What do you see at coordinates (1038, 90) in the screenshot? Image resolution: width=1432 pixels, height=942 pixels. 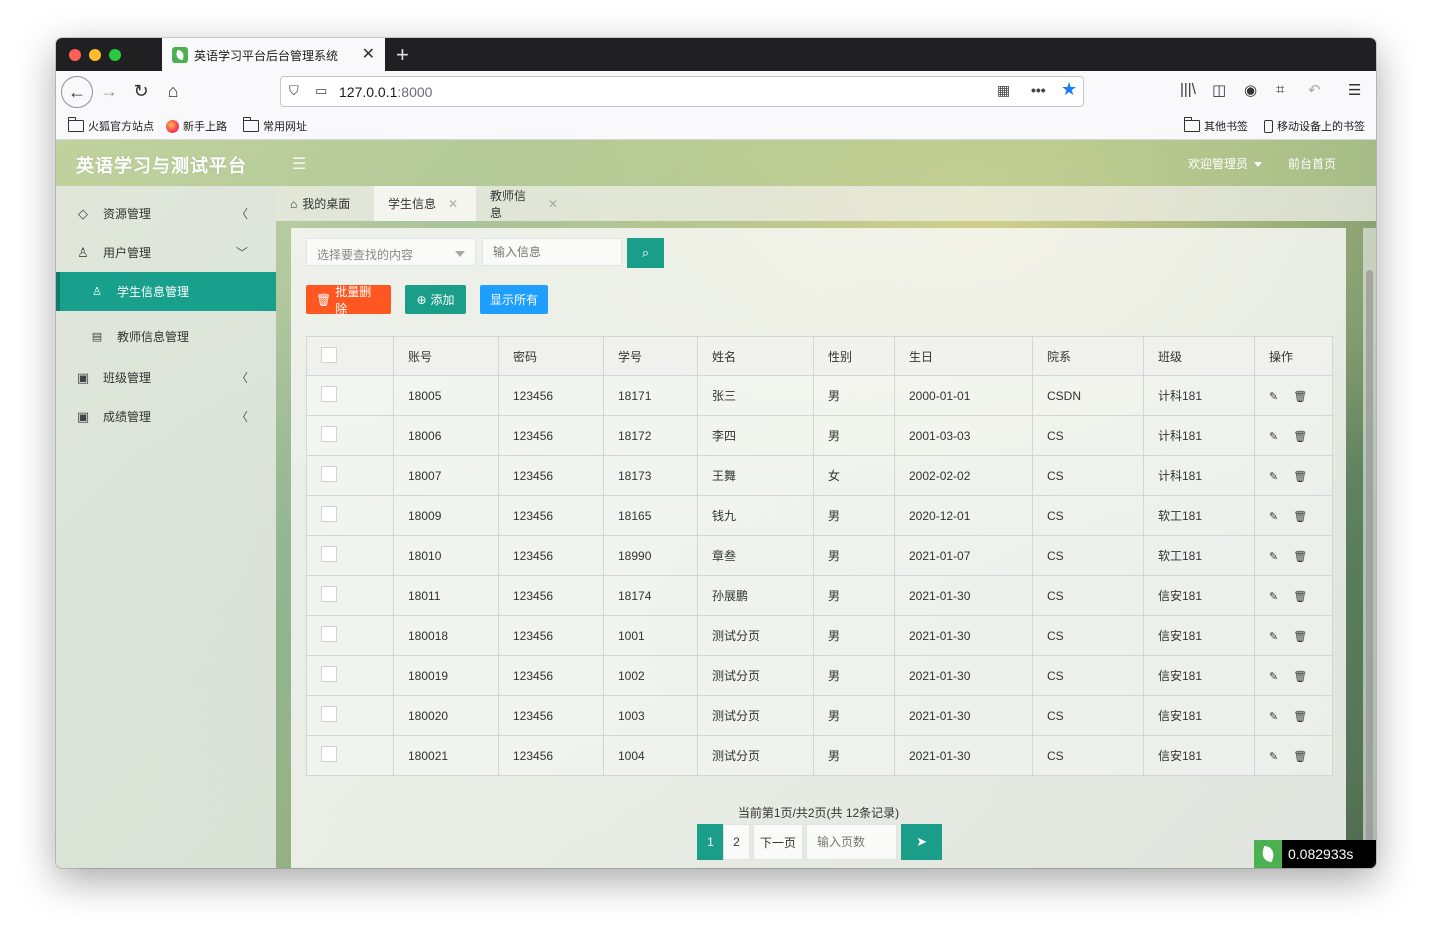 I see `more-actions-icon: •••` at bounding box center [1038, 90].